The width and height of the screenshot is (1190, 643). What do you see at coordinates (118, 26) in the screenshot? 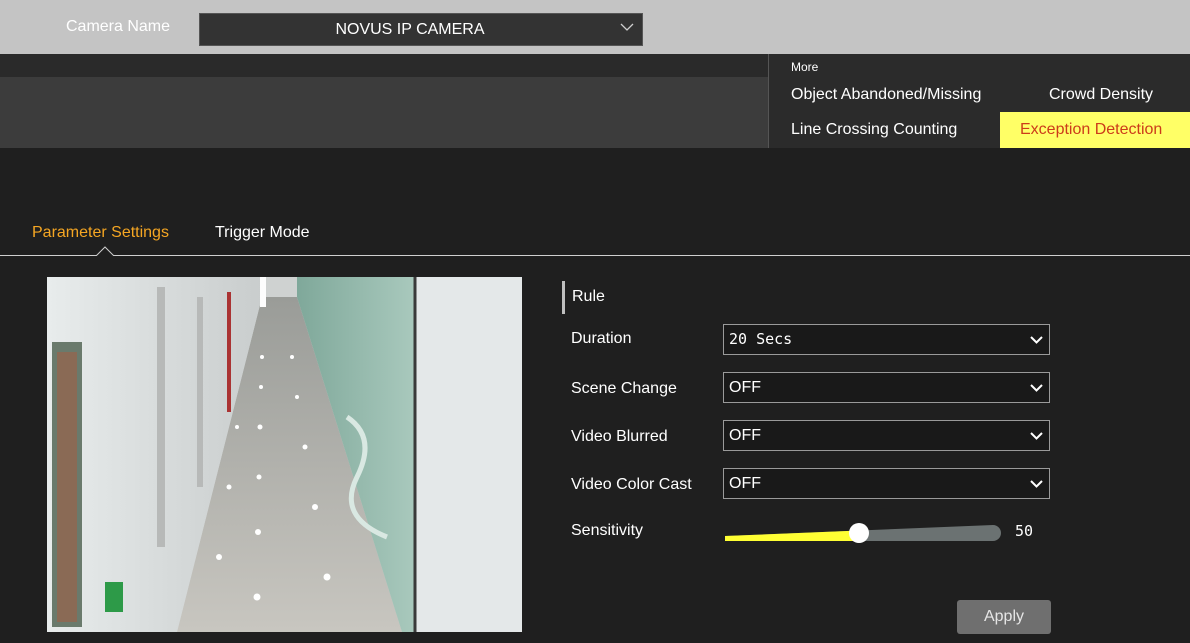
I see `camera-name-label: Camera Name` at bounding box center [118, 26].